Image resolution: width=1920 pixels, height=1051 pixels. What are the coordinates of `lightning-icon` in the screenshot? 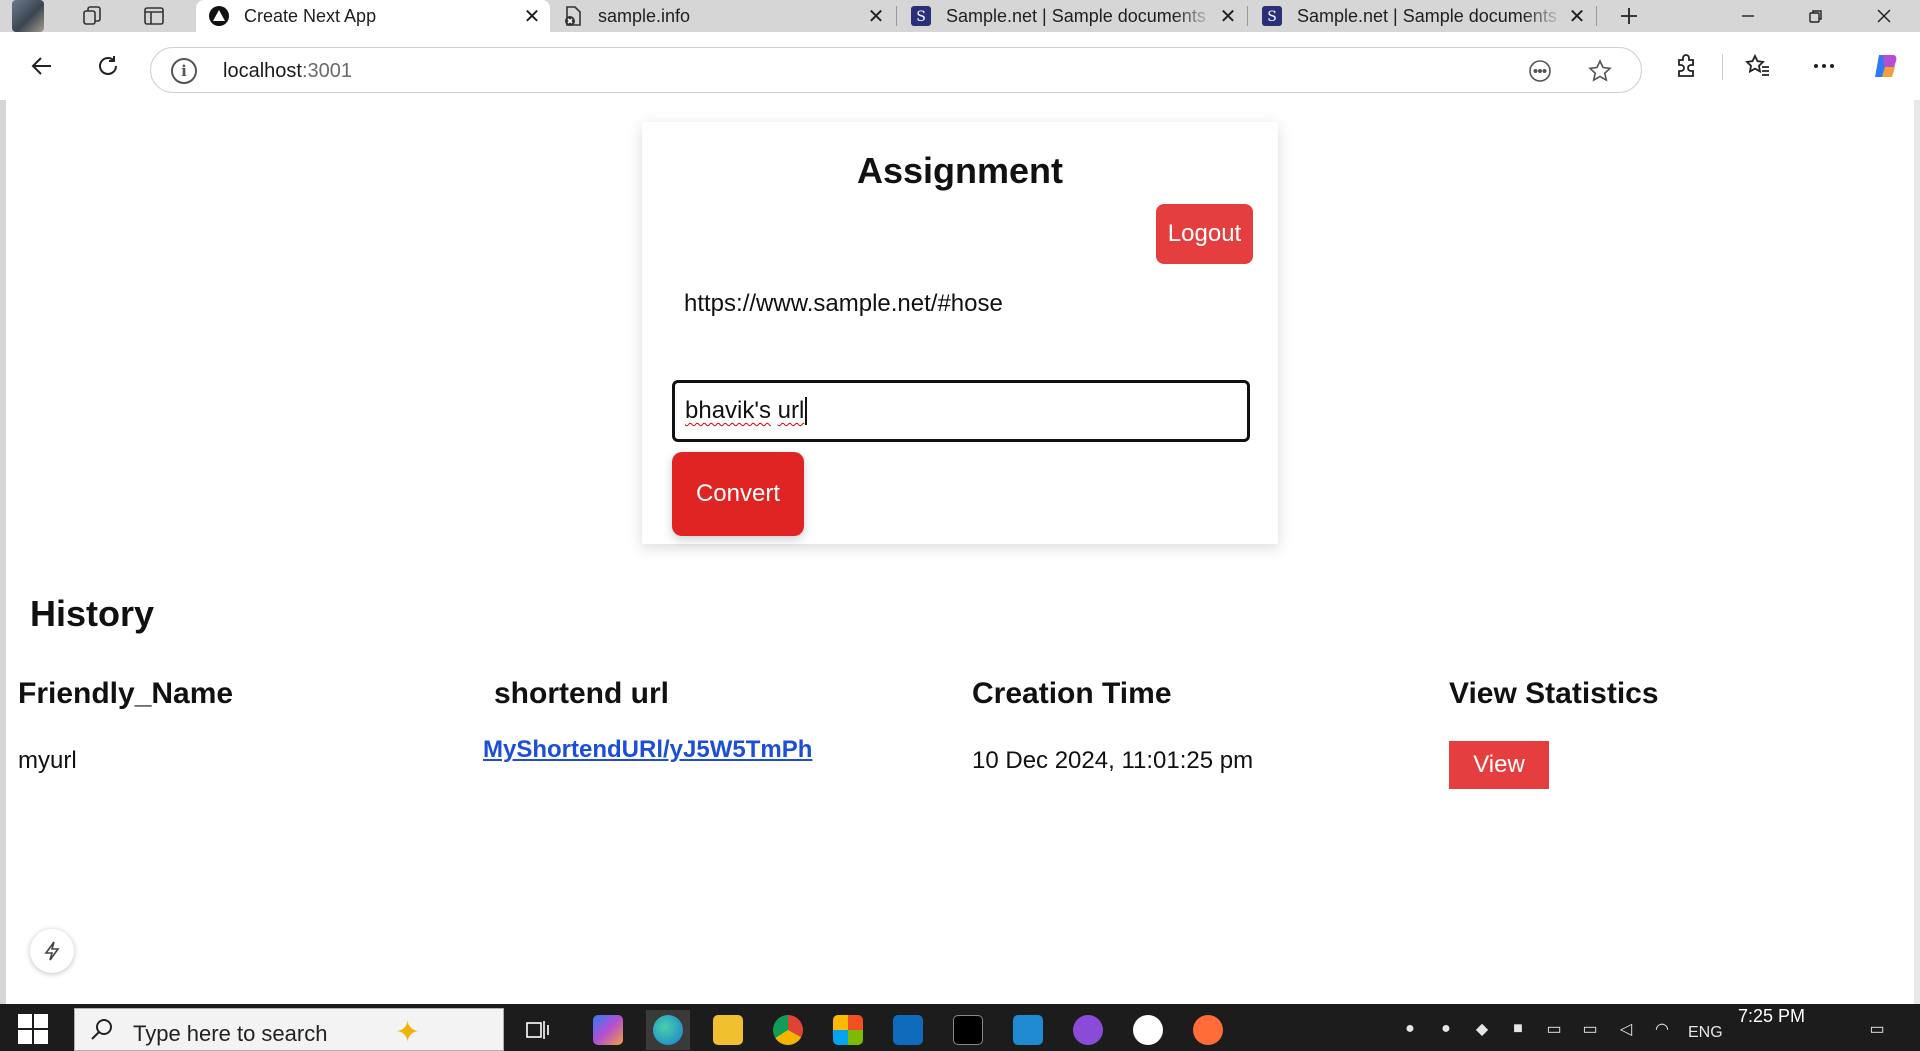 It's located at (52, 951).